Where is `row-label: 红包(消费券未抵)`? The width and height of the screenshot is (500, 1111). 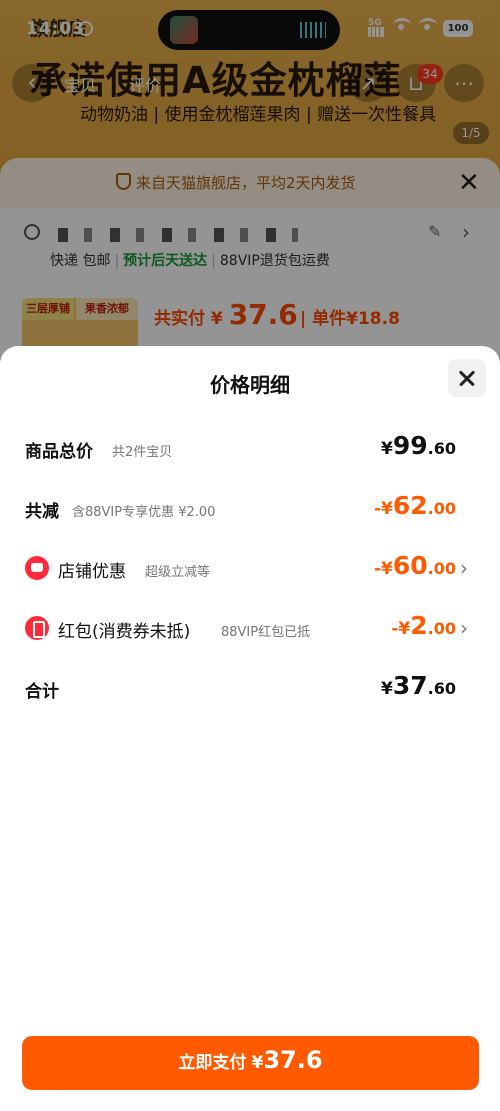 row-label: 红包(消费券未抵) is located at coordinates (124, 632).